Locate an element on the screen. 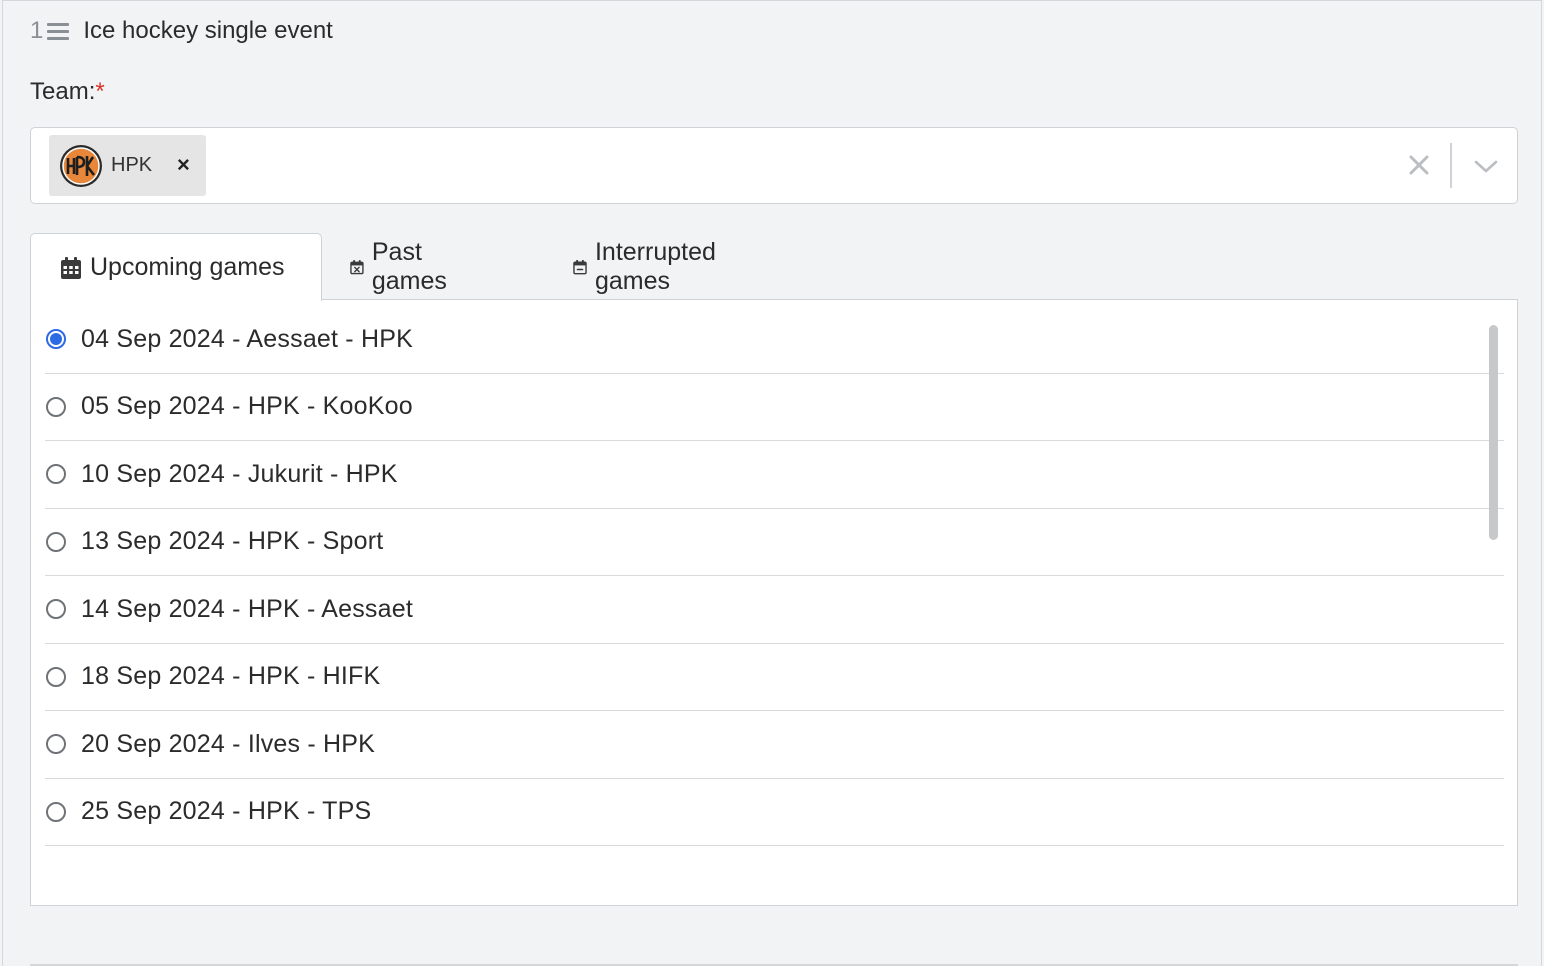 Image resolution: width=1544 pixels, height=966 pixels. tab-interrupted-games: Interrupted games is located at coordinates (648, 266).